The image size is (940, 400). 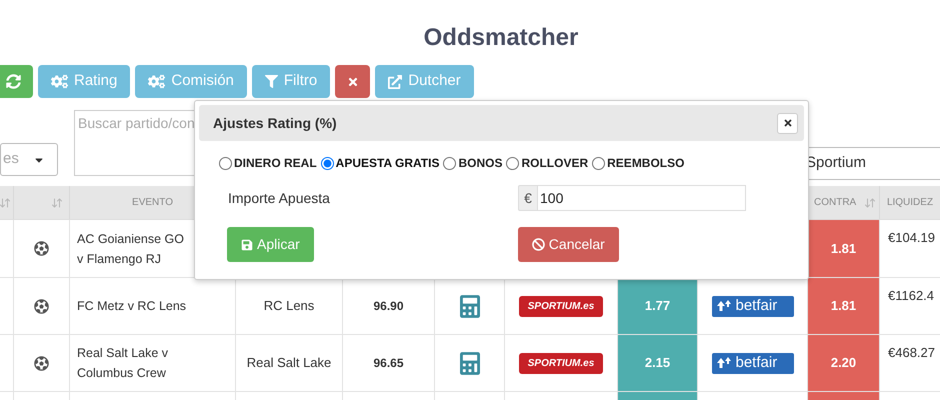 I want to click on selection-text: Real Salt Lake, so click(x=289, y=363).